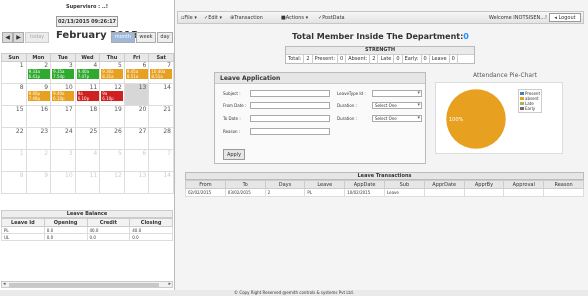 Image resolution: width=588 pixels, height=296 pixels. What do you see at coordinates (290, 105) in the screenshot?
I see `from-date-input` at bounding box center [290, 105].